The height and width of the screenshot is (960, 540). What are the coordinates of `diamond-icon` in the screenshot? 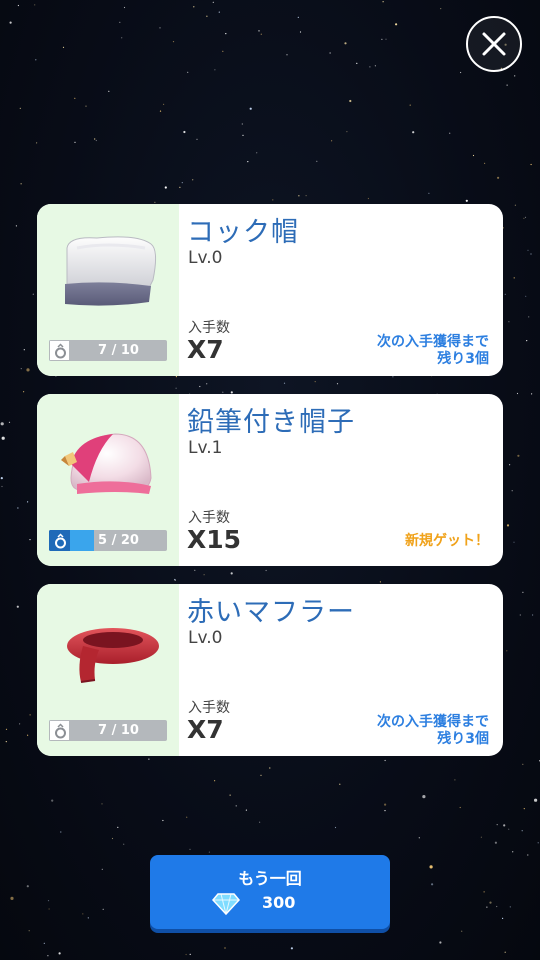 It's located at (226, 904).